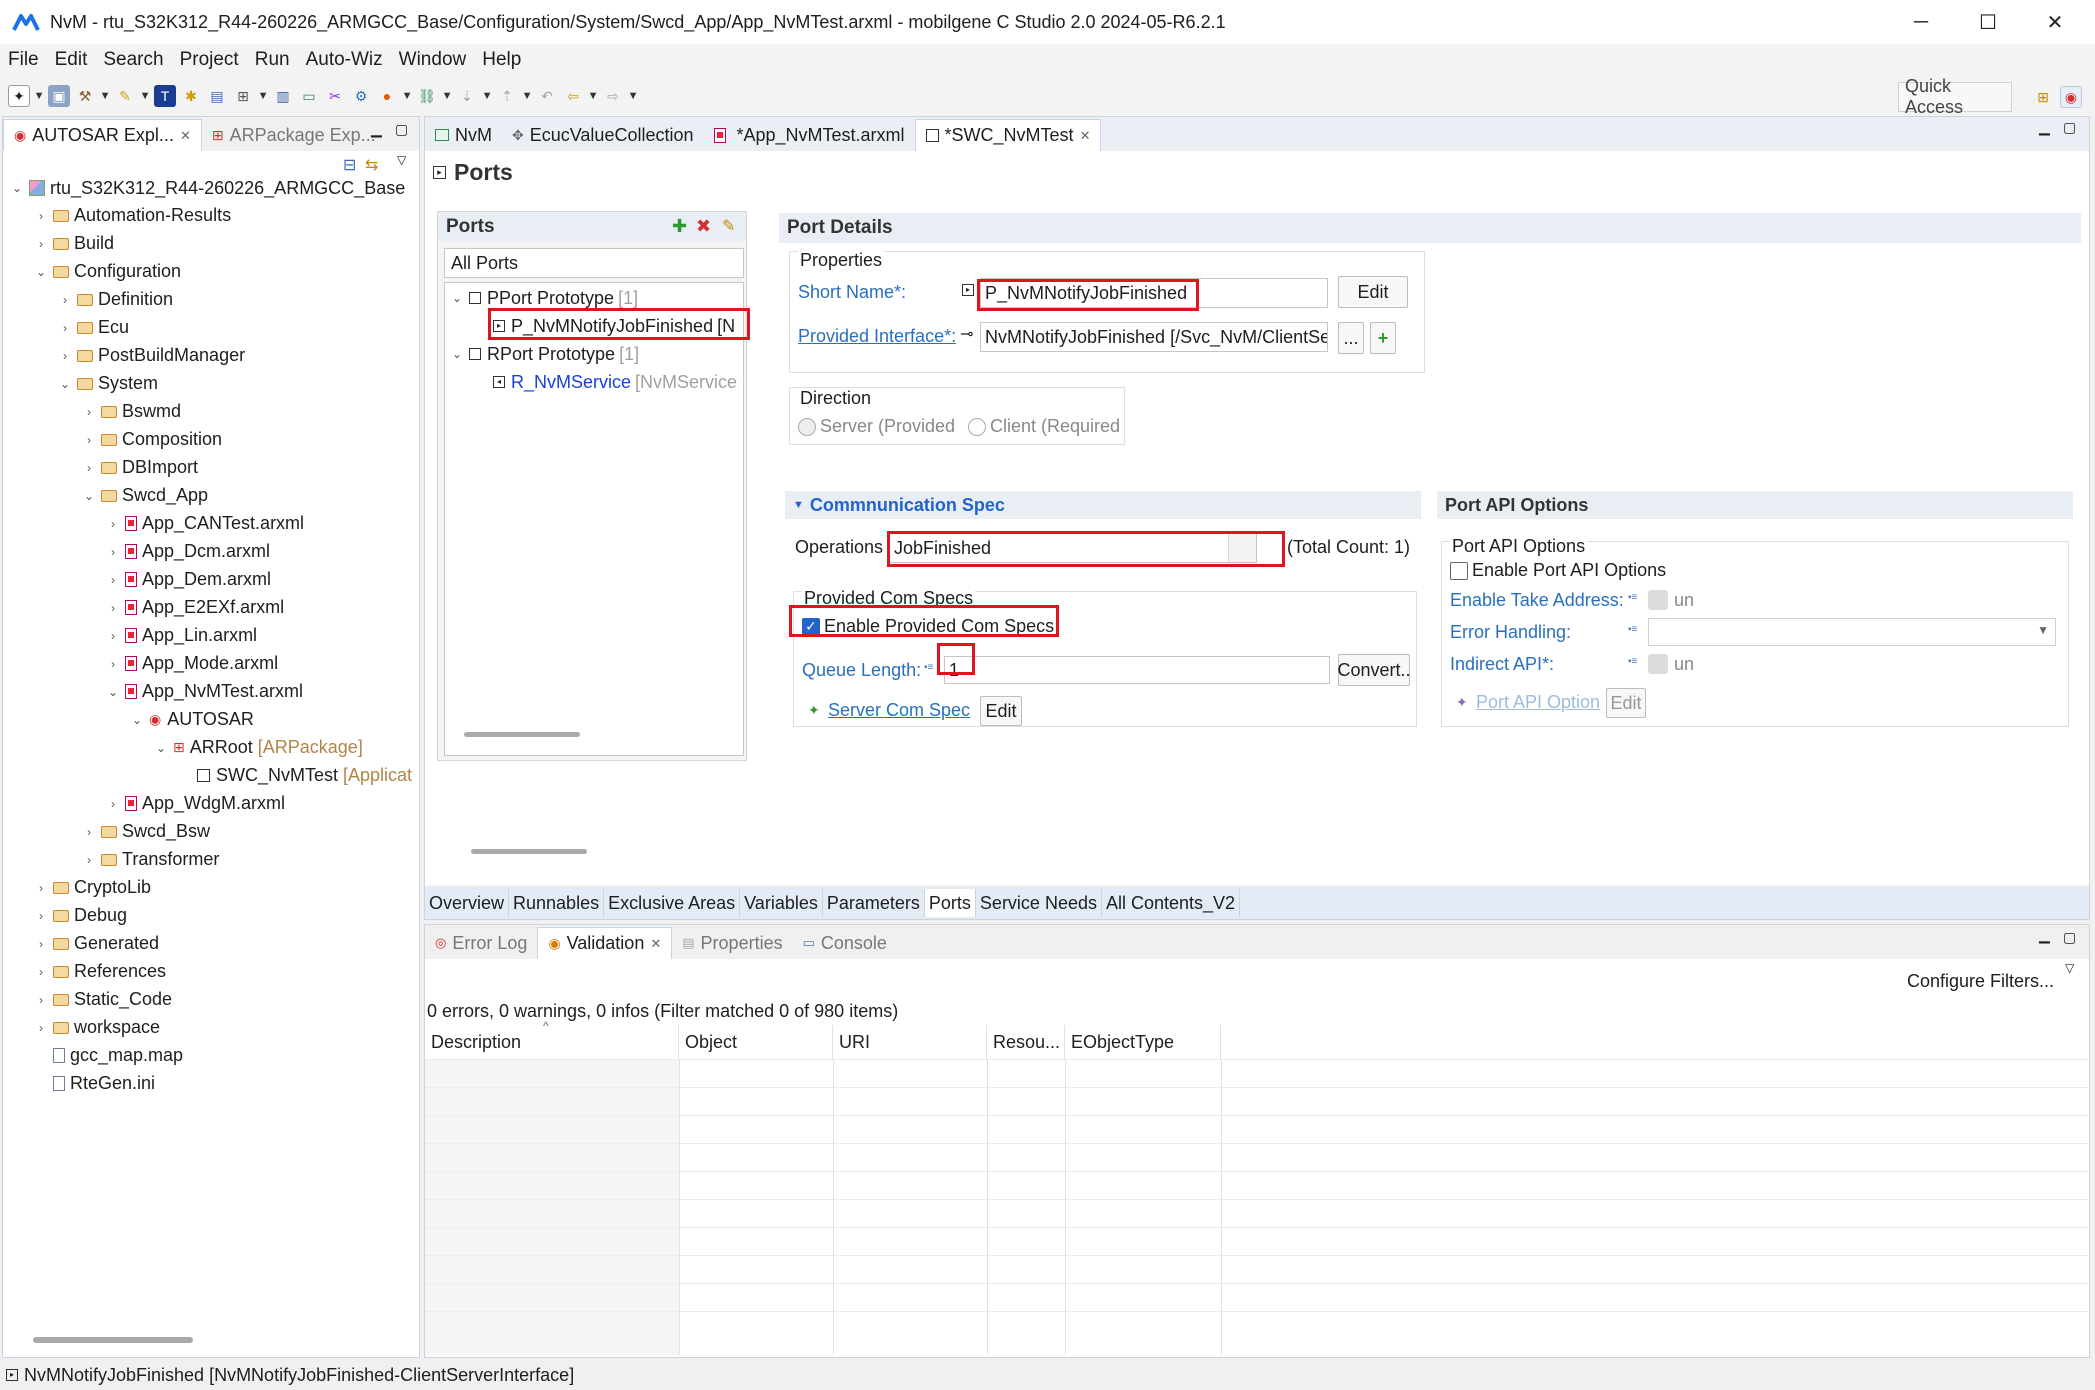 This screenshot has width=2095, height=1390. What do you see at coordinates (1143, 1042) in the screenshot?
I see `column-header-eobjecttype: EObjectType` at bounding box center [1143, 1042].